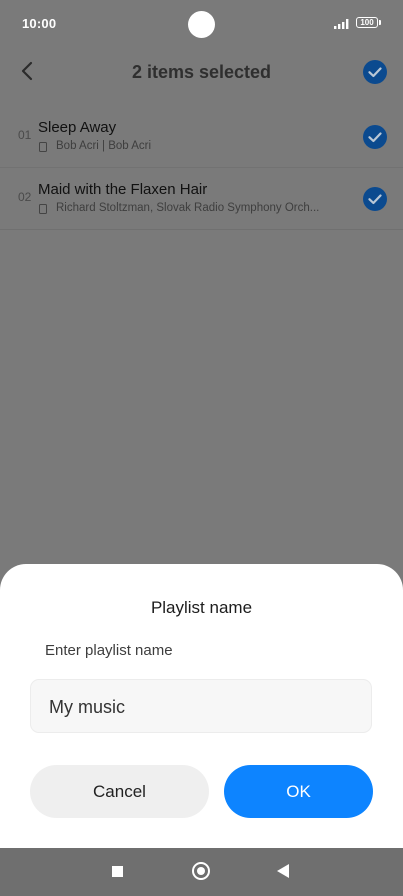  What do you see at coordinates (283, 871) in the screenshot?
I see `back-icon` at bounding box center [283, 871].